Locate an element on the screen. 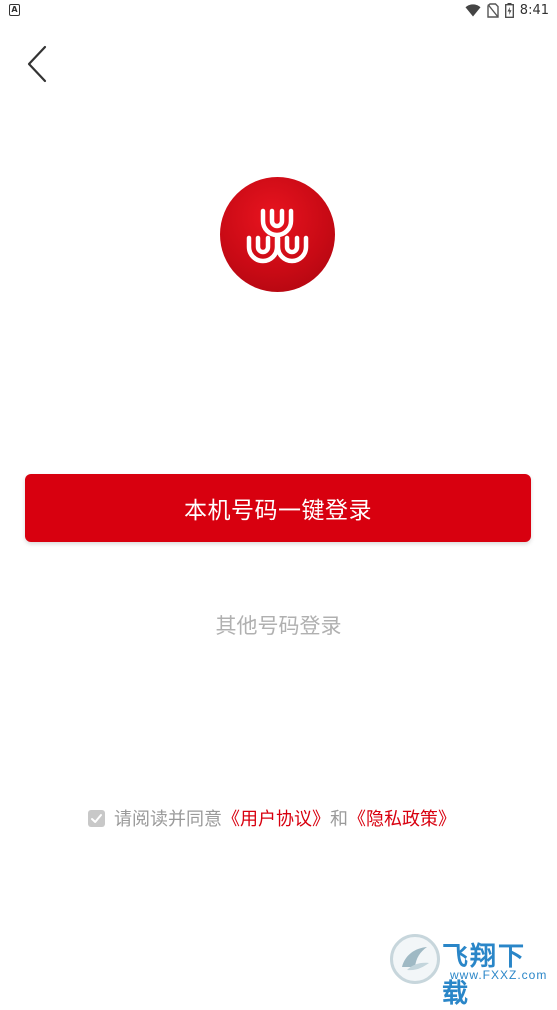 This screenshot has width=557, height=1010. status-icons: 8:41 is located at coordinates (507, 10).